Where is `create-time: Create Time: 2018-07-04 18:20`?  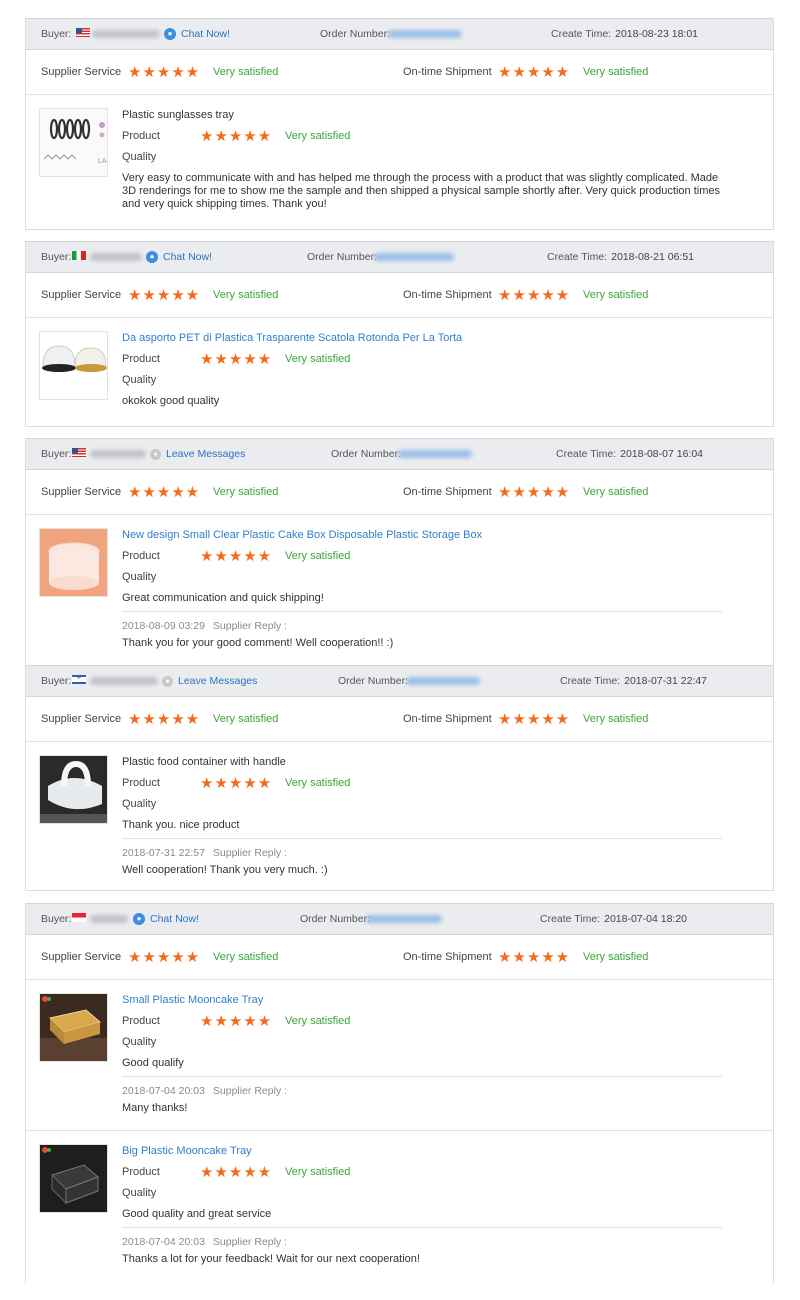
create-time: Create Time: 2018-07-04 18:20 is located at coordinates (614, 919).